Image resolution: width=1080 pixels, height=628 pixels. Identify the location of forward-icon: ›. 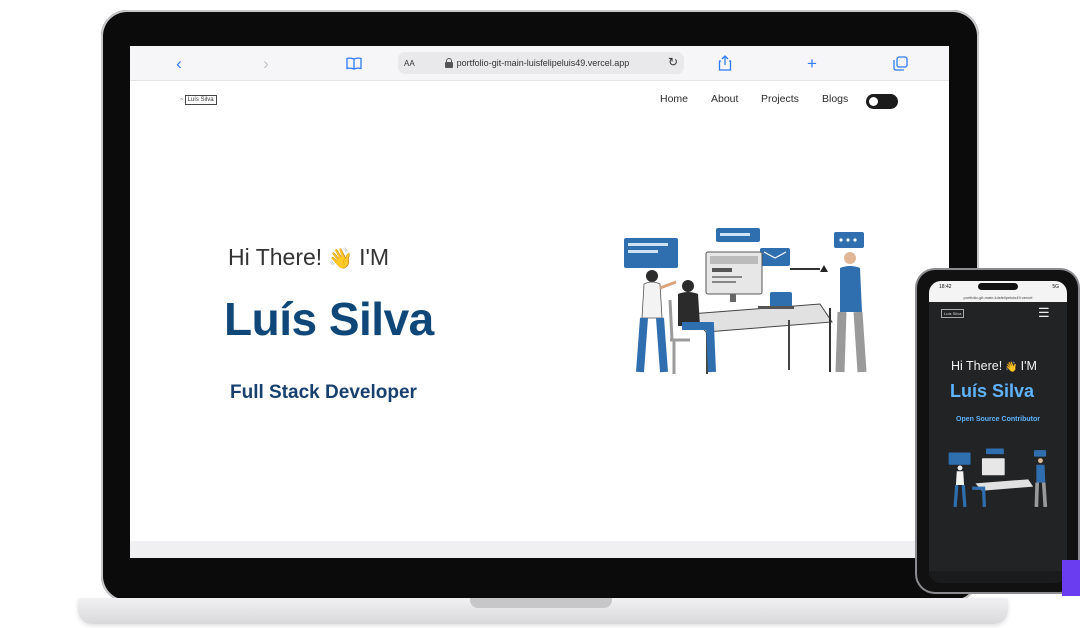
(266, 63).